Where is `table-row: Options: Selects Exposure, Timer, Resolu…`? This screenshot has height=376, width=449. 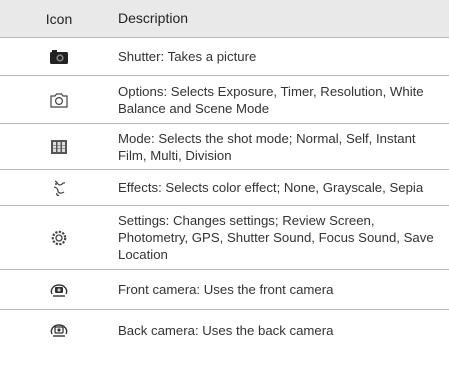 table-row: Options: Selects Exposure, Timer, Resolu… is located at coordinates (224, 100).